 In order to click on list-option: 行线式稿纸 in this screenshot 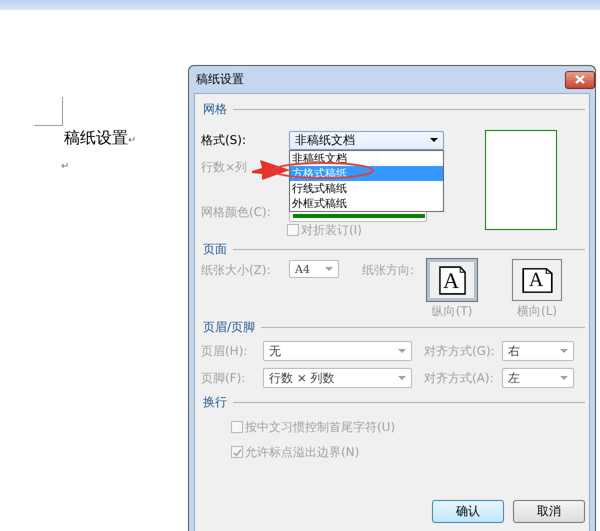, I will do `click(366, 188)`.